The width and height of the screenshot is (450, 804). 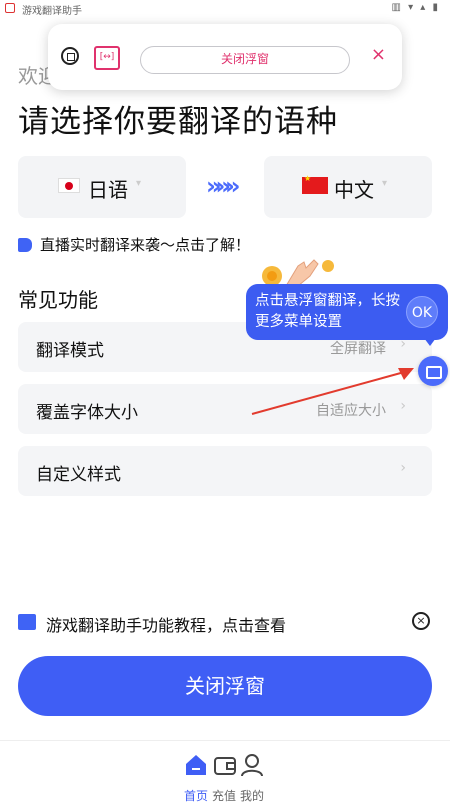 I want to click on status-bar: 游戏翻译助手 ▥ ▾ ▴ ▮, so click(x=225, y=9).